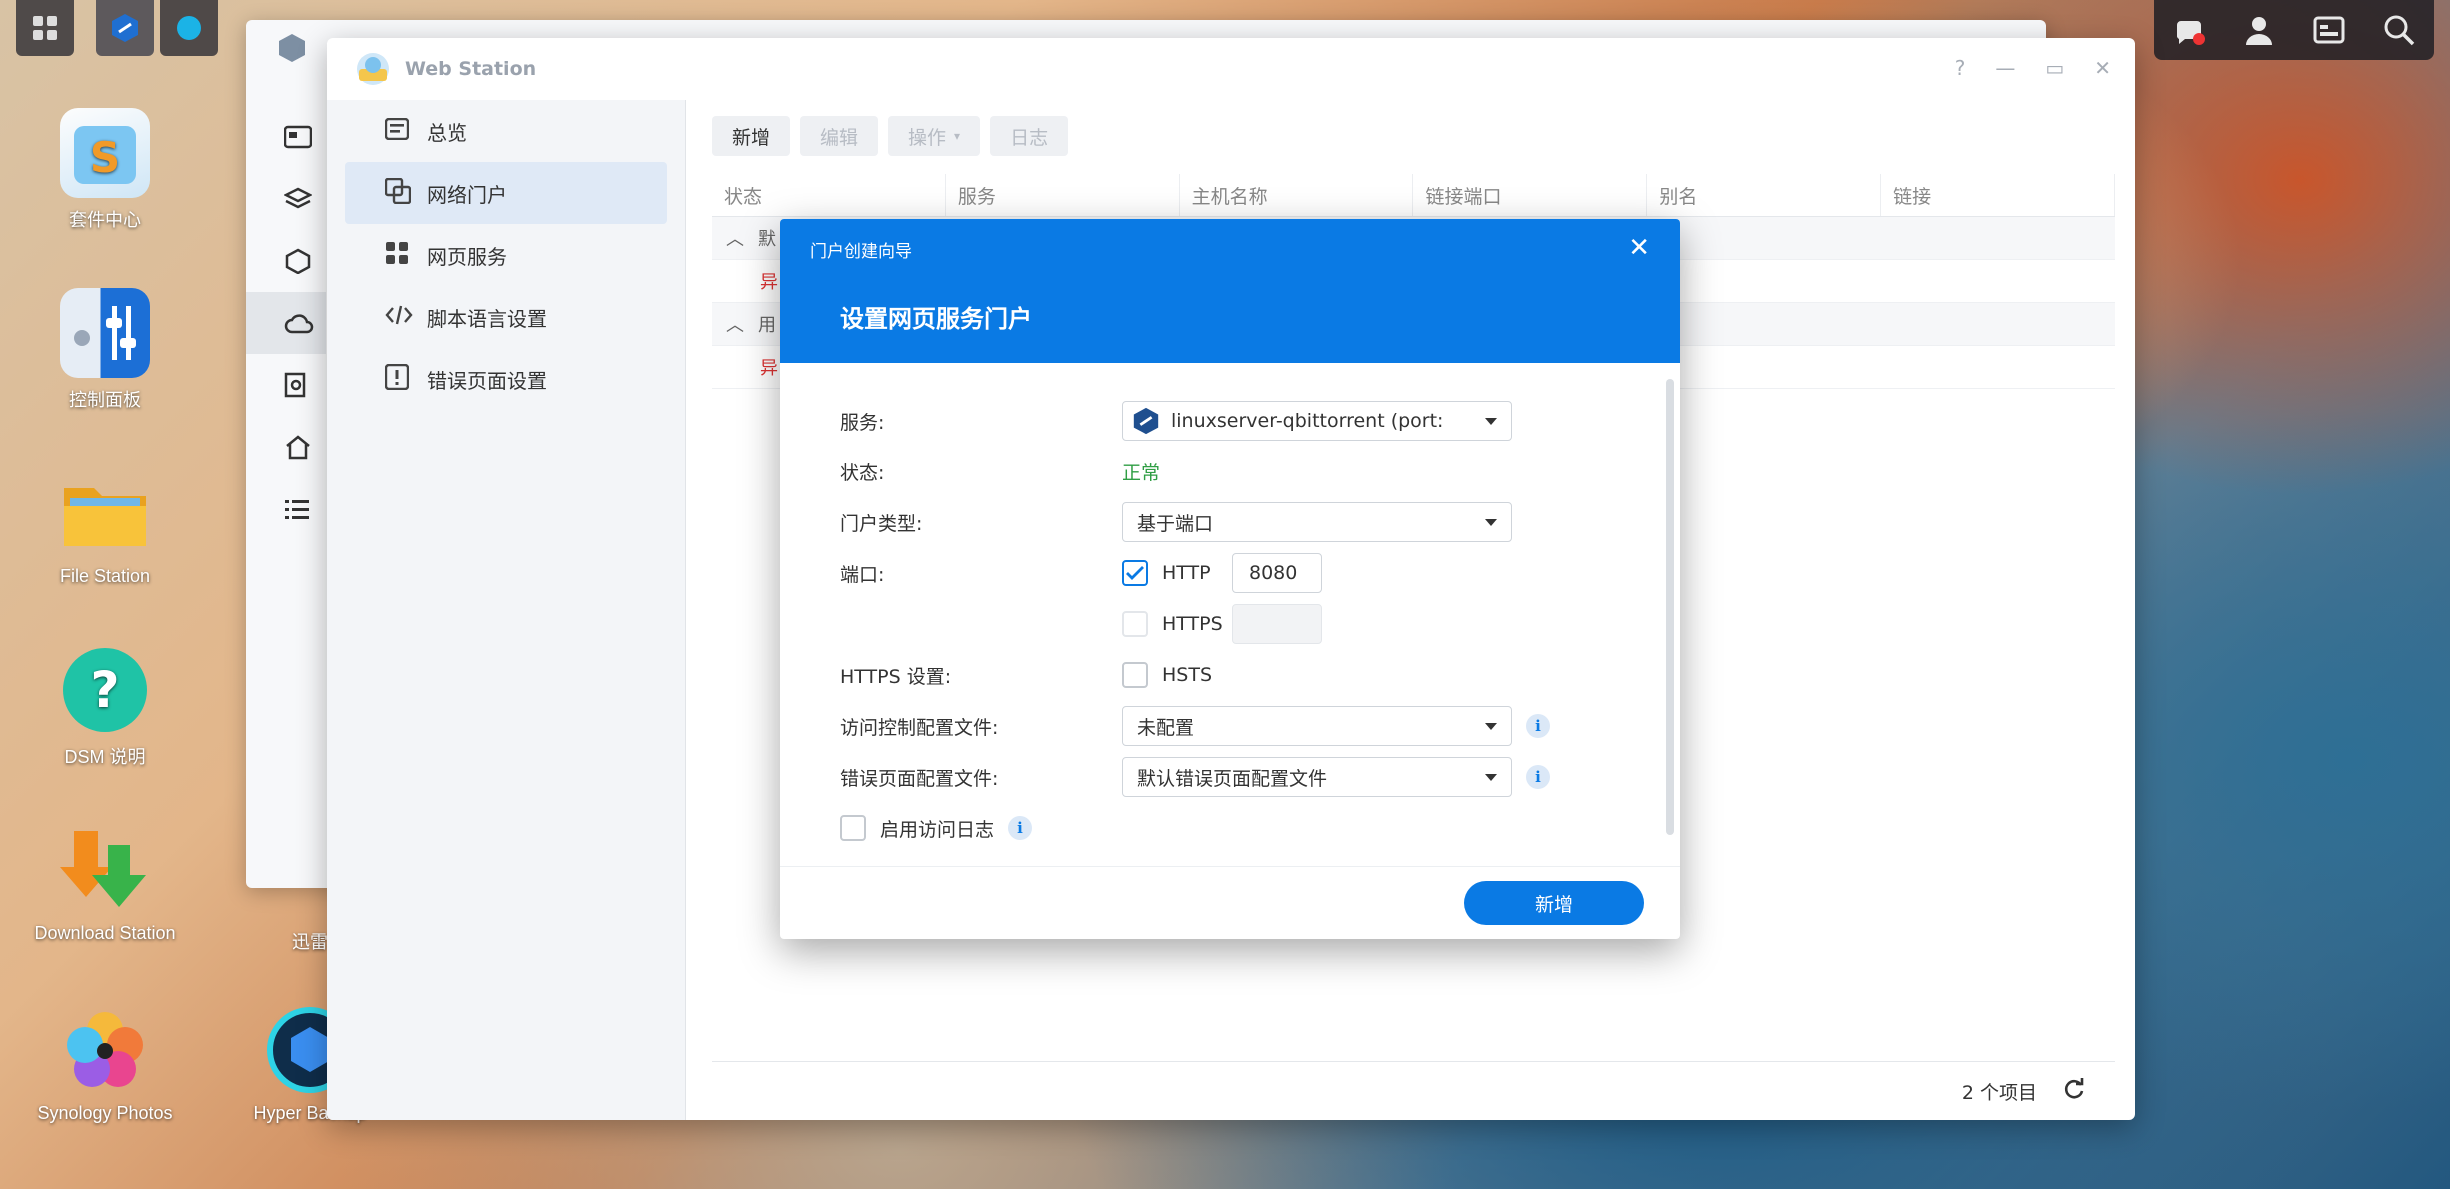 Image resolution: width=2450 pixels, height=1189 pixels. I want to click on taskbar-app-secondary, so click(189, 28).